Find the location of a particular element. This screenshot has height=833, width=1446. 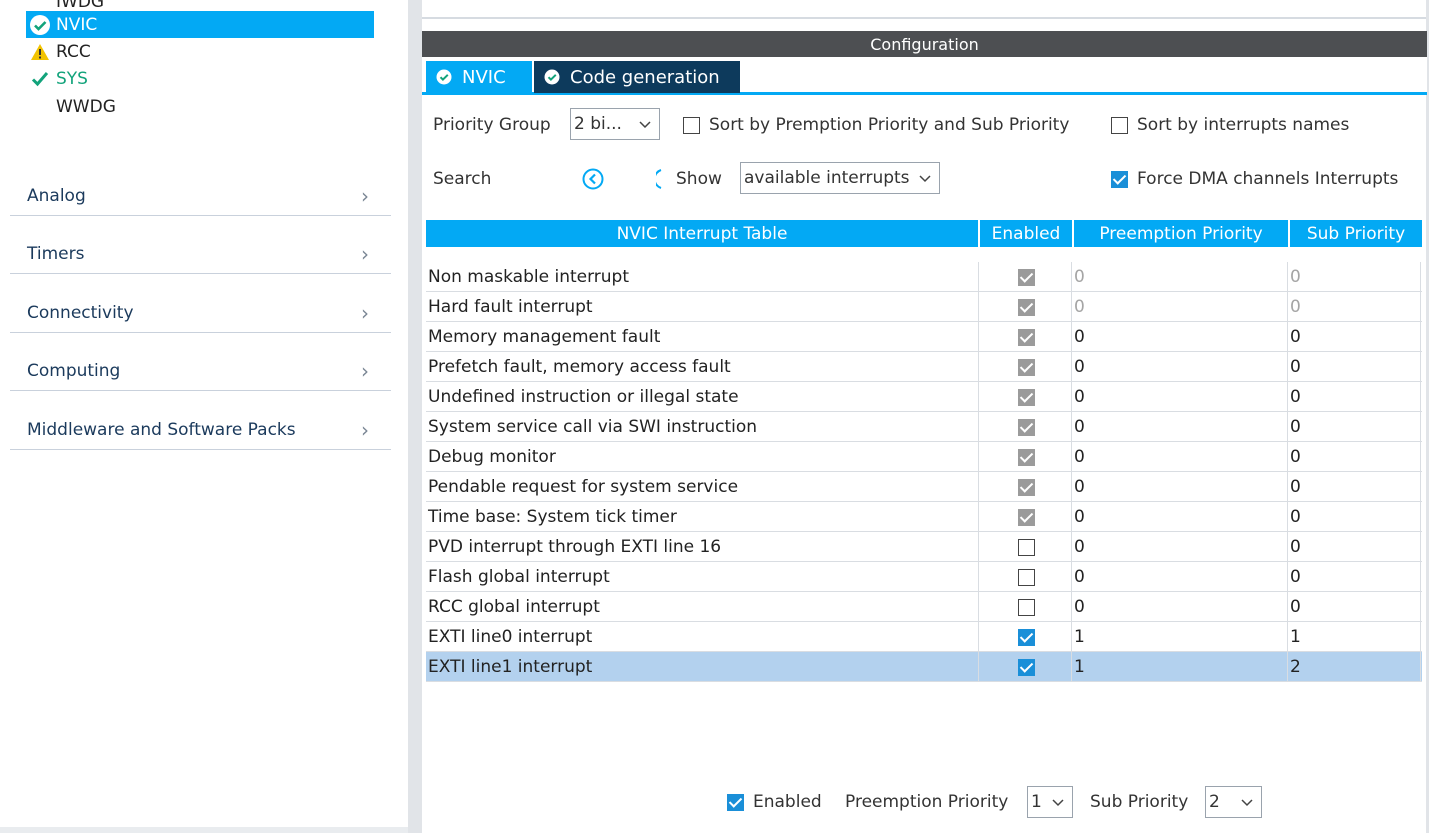

search-prev-icon is located at coordinates (593, 179).